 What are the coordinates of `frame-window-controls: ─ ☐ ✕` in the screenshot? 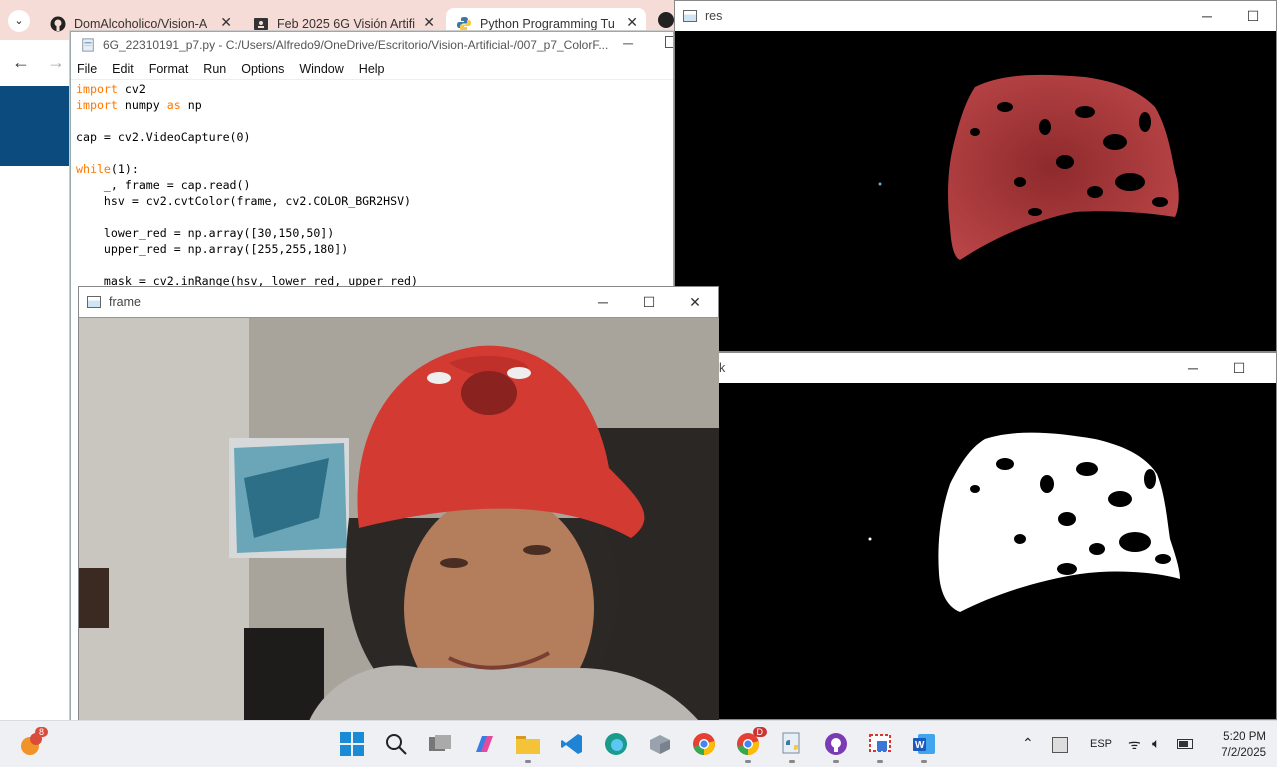 It's located at (649, 302).